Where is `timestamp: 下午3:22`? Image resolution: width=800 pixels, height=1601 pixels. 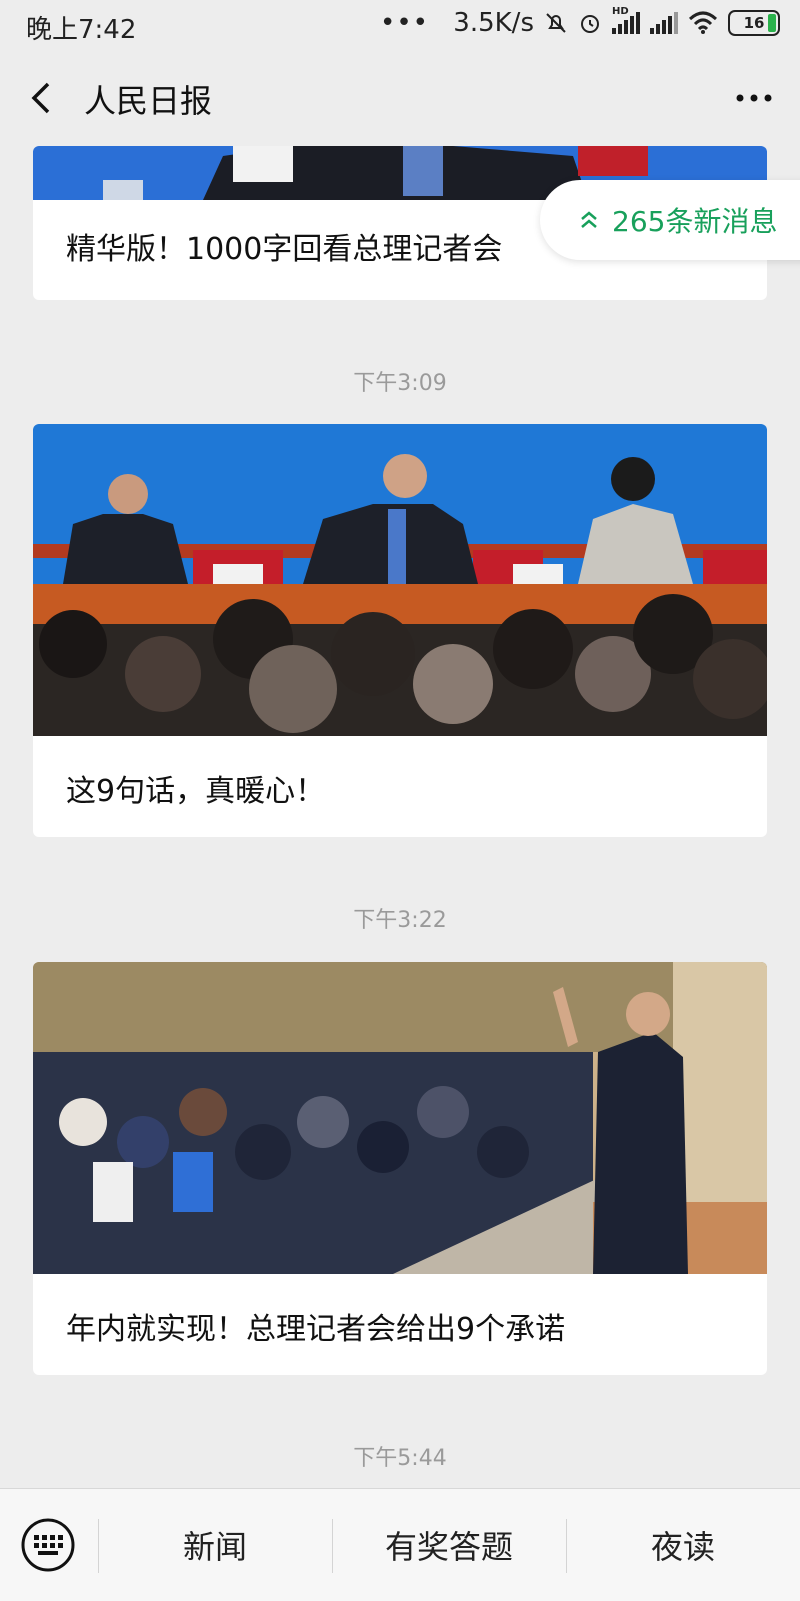 timestamp: 下午3:22 is located at coordinates (400, 920).